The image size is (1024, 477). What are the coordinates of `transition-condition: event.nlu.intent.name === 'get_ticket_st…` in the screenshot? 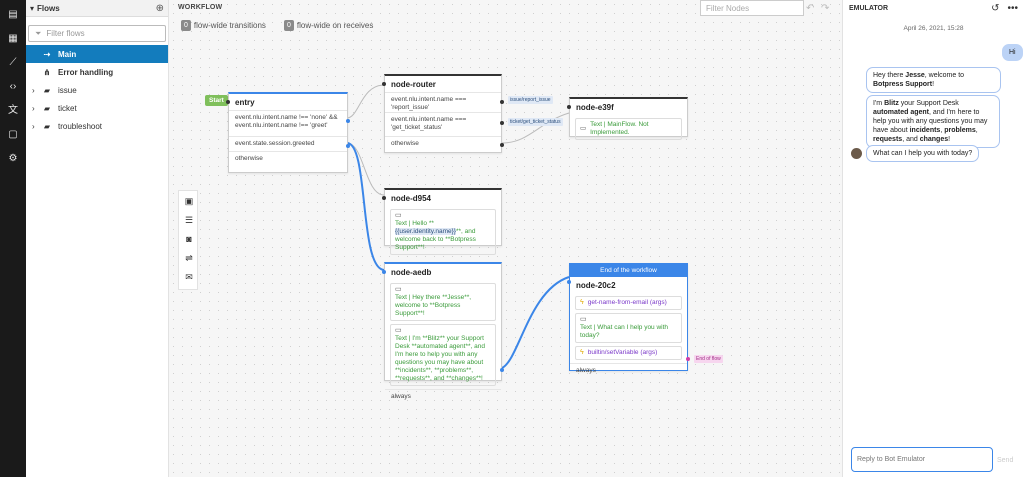 It's located at (443, 124).